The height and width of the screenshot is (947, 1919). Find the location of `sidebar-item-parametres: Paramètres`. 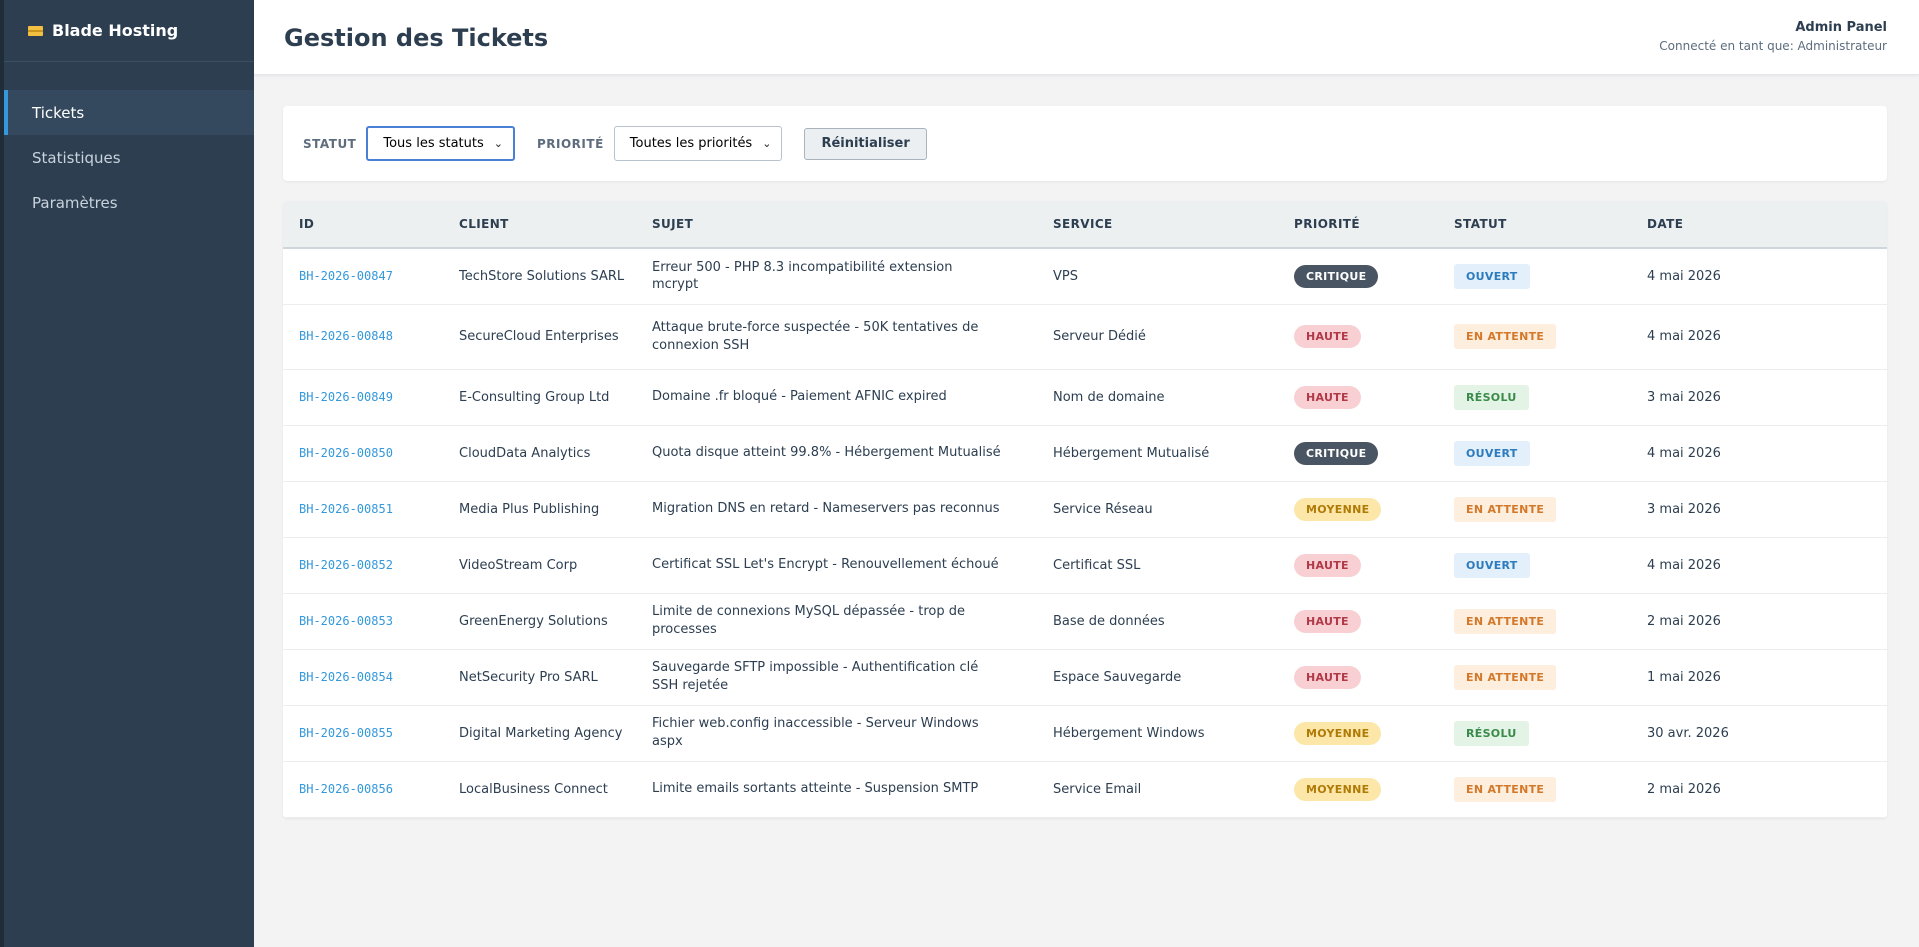

sidebar-item-parametres: Paramètres is located at coordinates (129, 202).